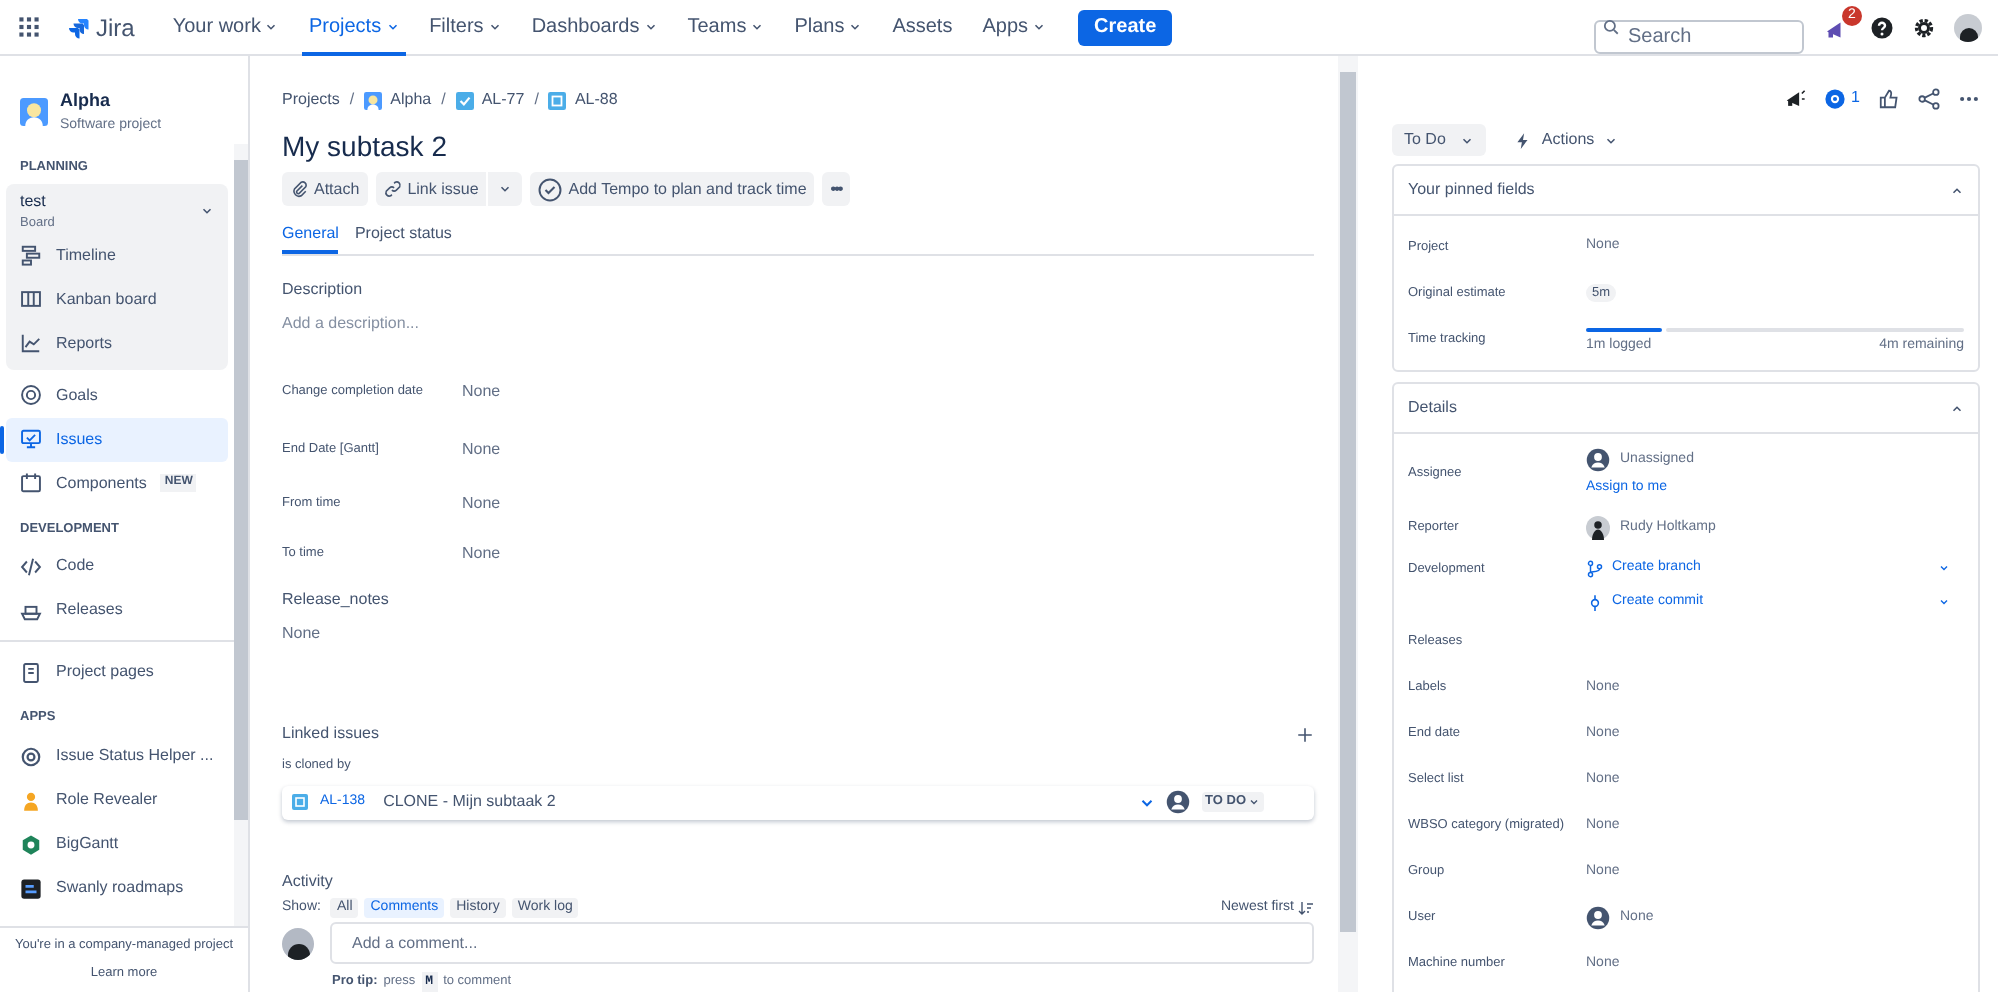 The width and height of the screenshot is (1998, 992). I want to click on sidebar-item: Goals, so click(117, 395).